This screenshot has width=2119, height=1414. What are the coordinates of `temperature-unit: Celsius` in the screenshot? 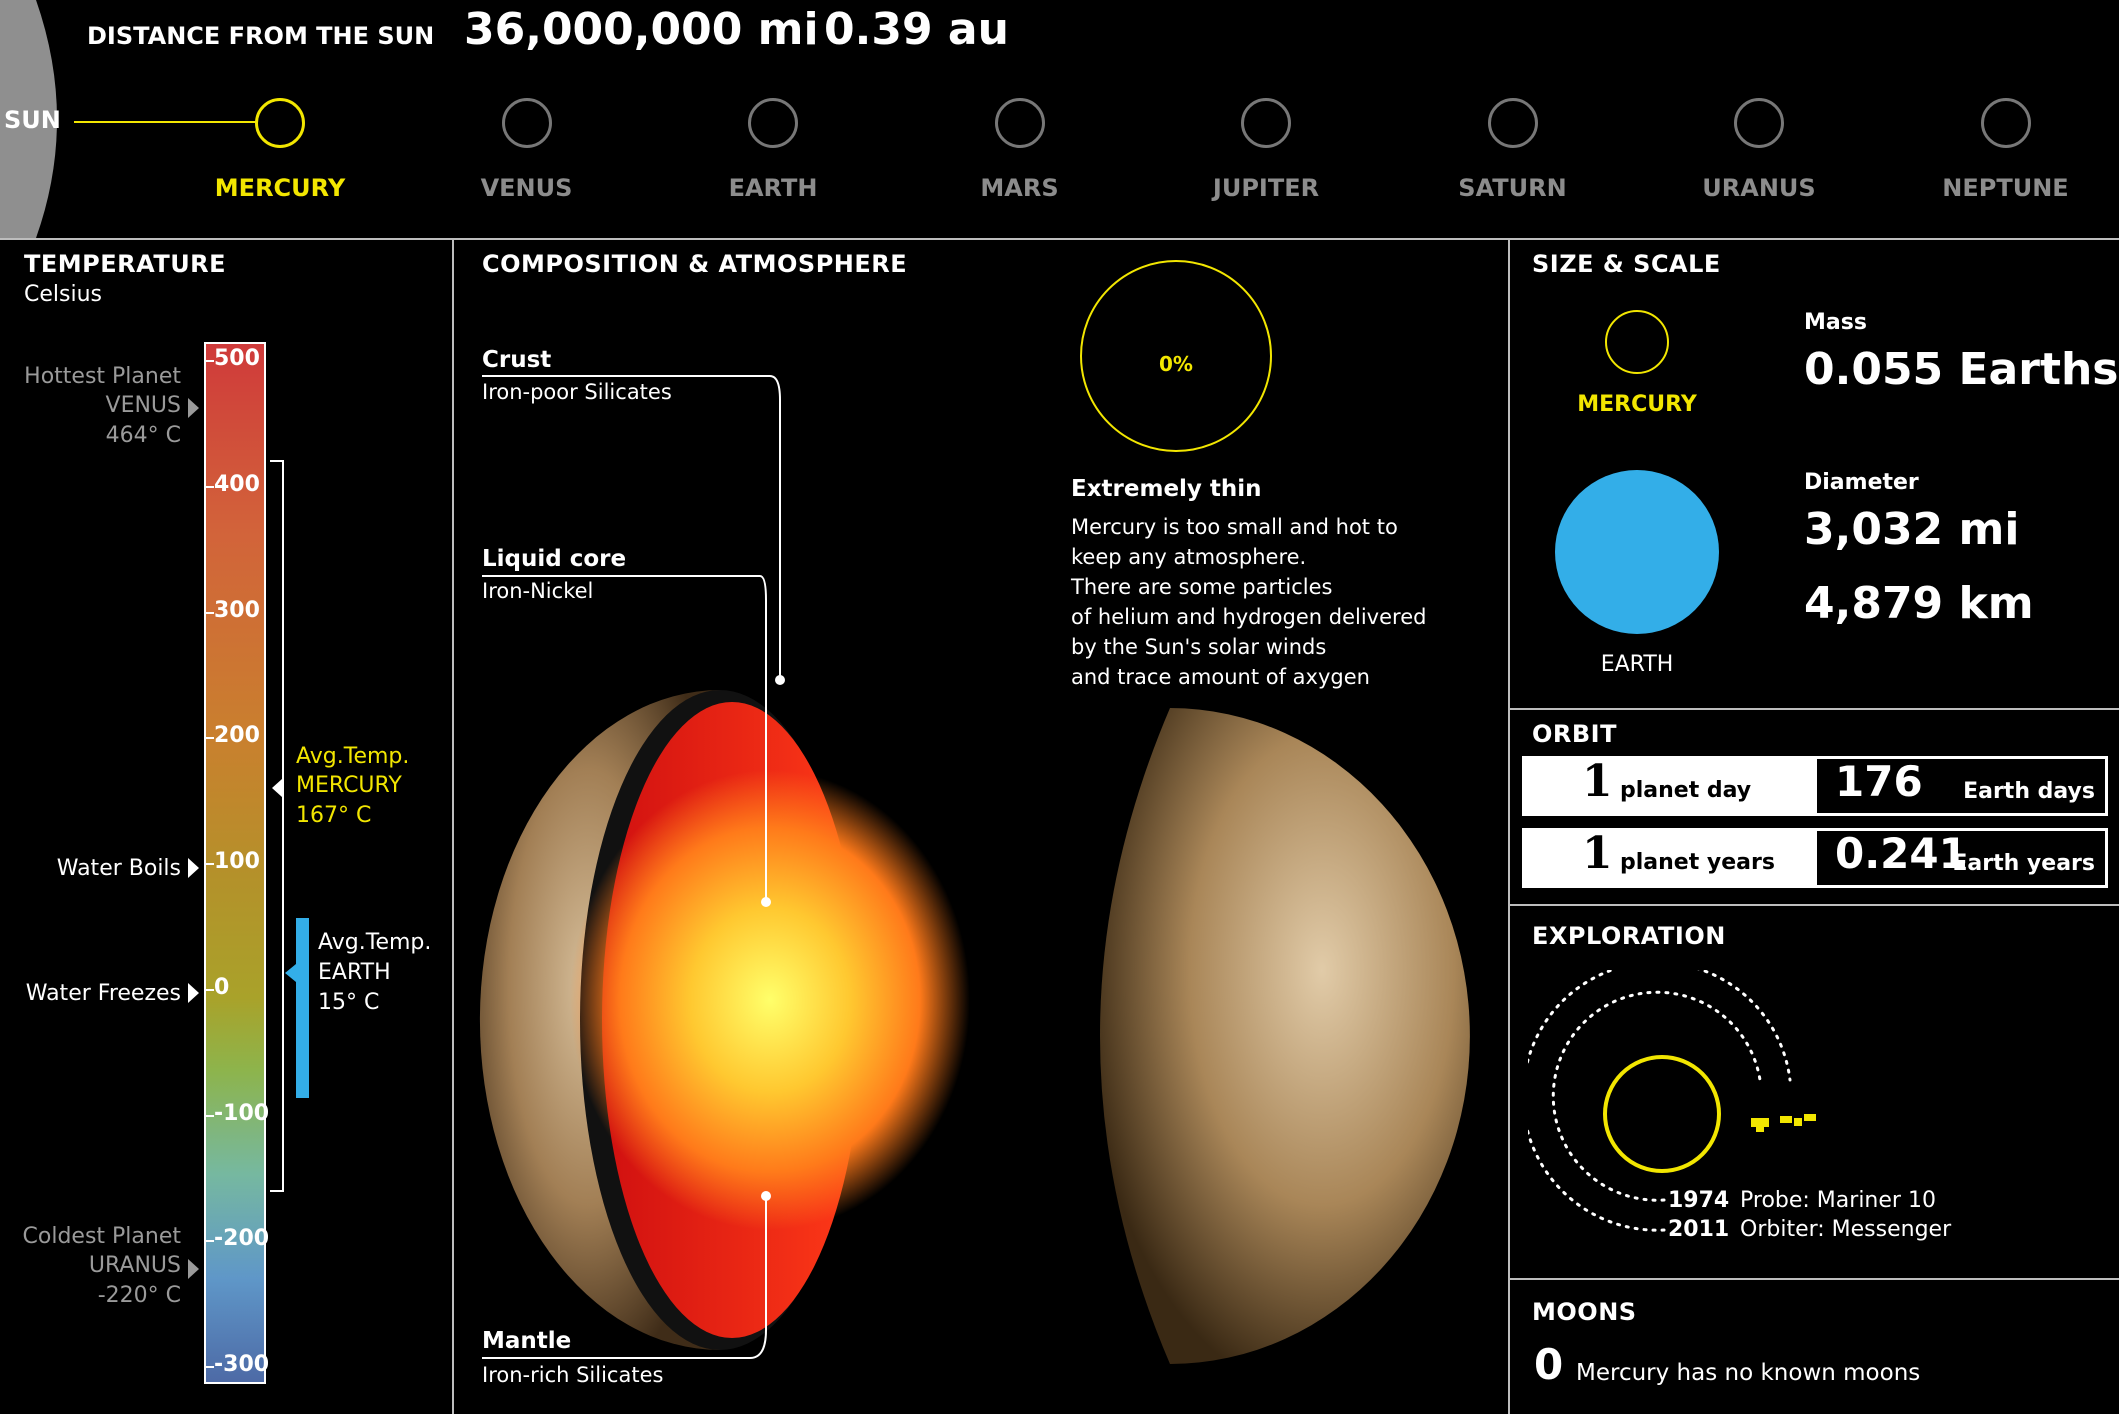 It's located at (63, 294).